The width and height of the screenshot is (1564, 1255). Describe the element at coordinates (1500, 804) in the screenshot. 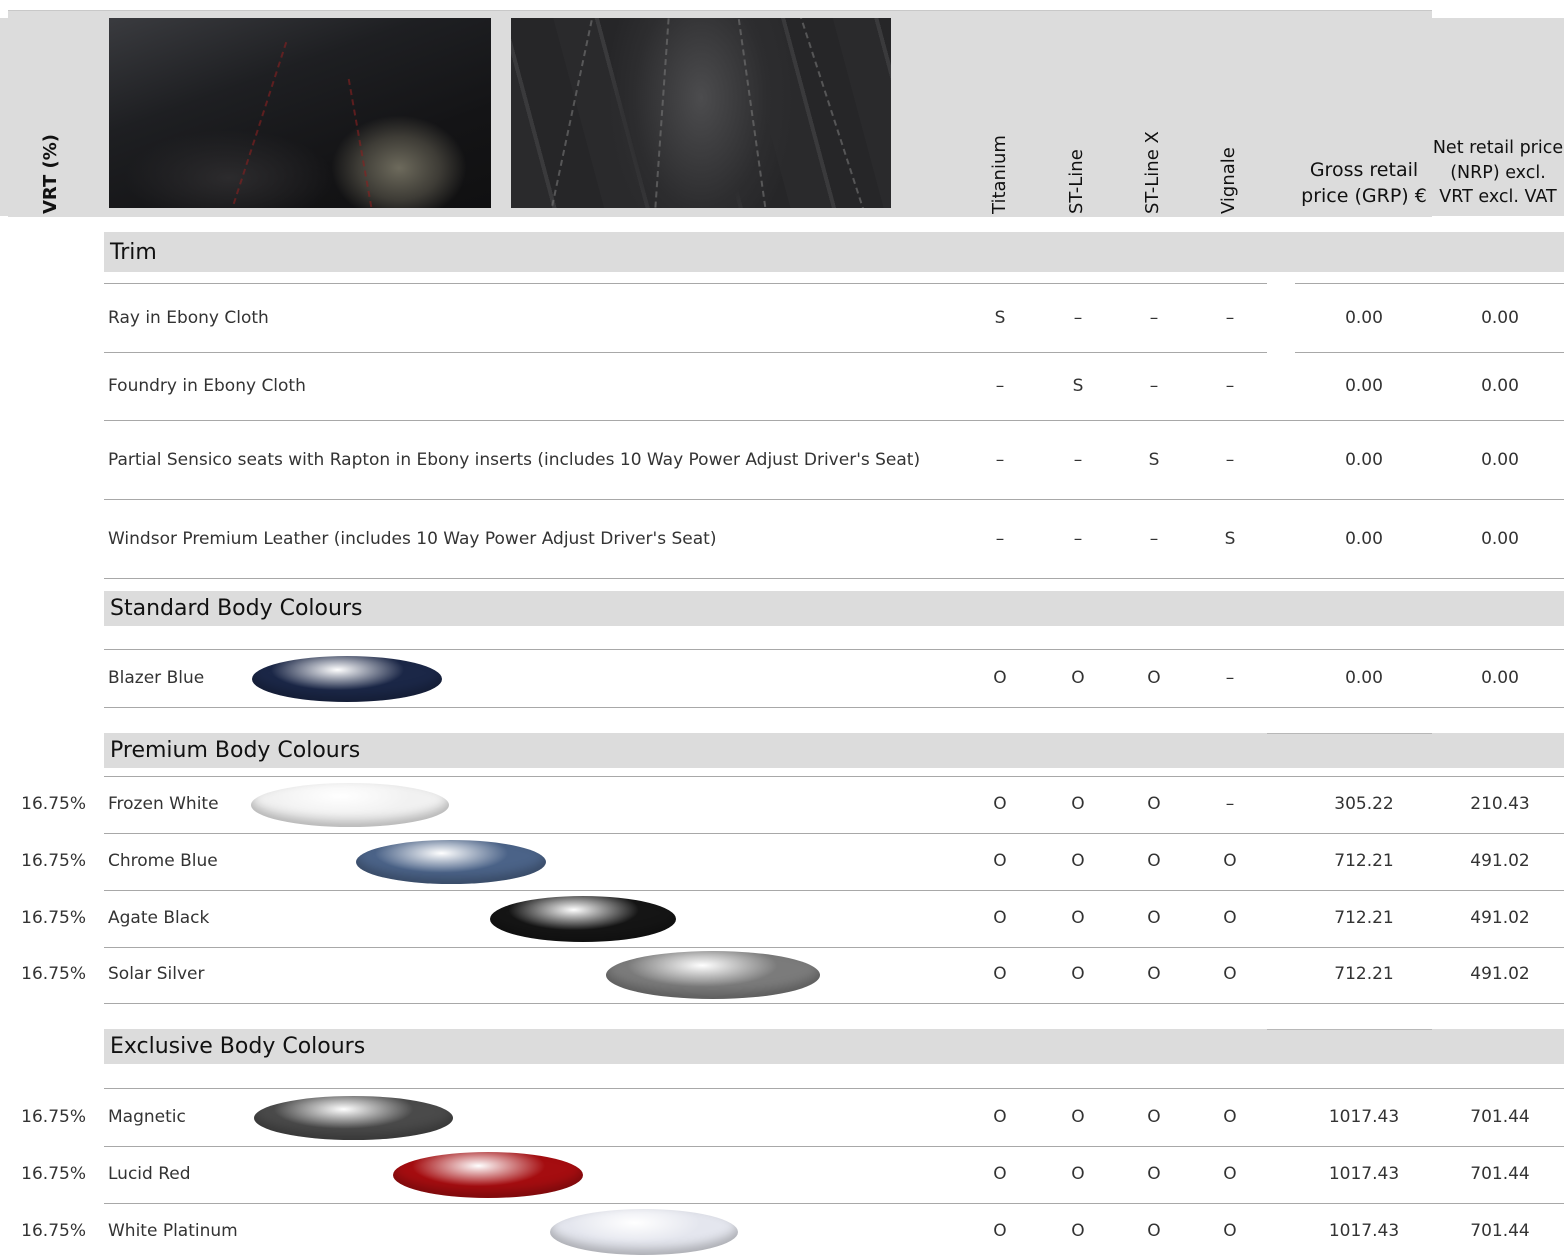

I see `nrp-value: 210.43` at that location.